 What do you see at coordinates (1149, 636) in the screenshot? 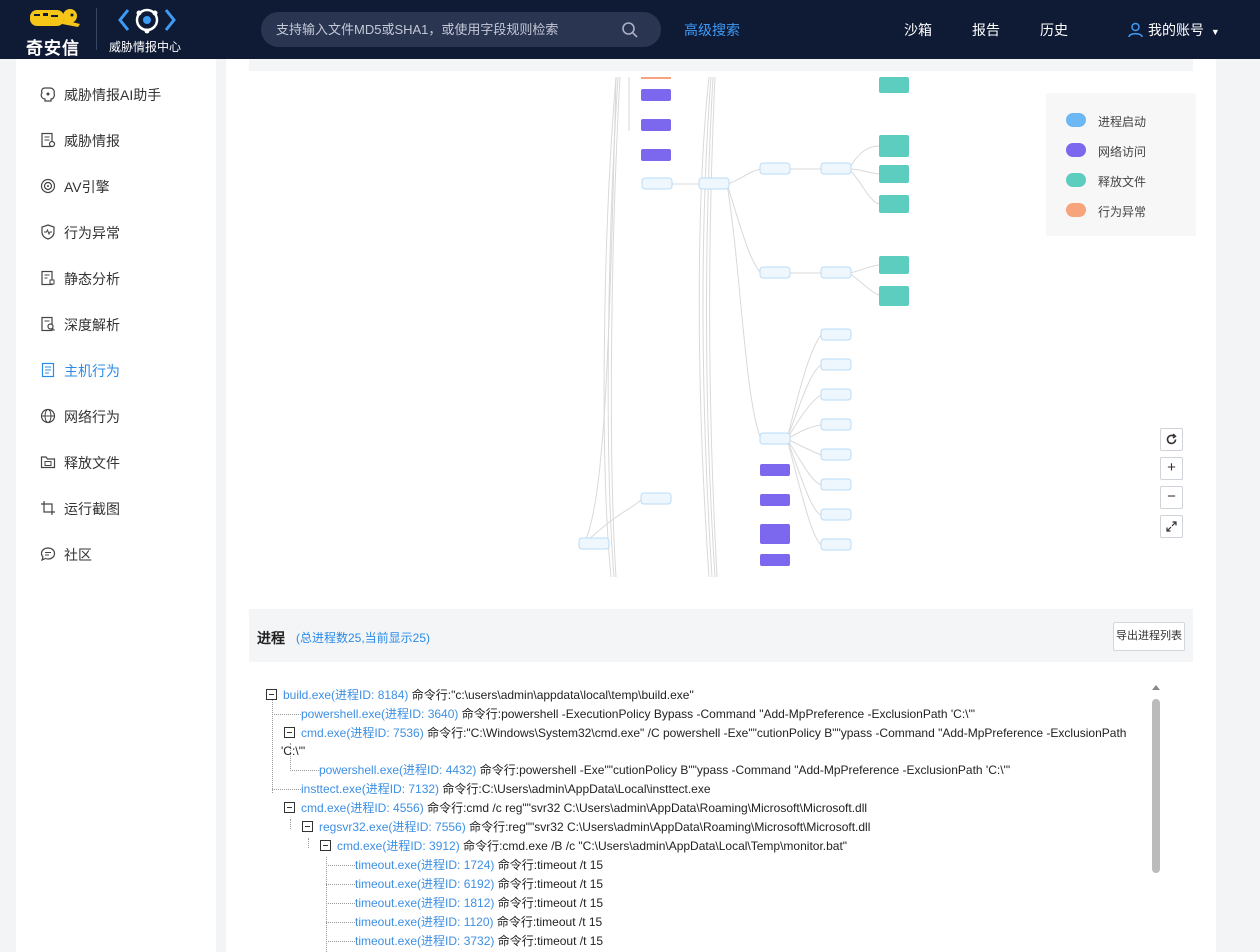
I see `export-process-list-button: 导出进程列表` at bounding box center [1149, 636].